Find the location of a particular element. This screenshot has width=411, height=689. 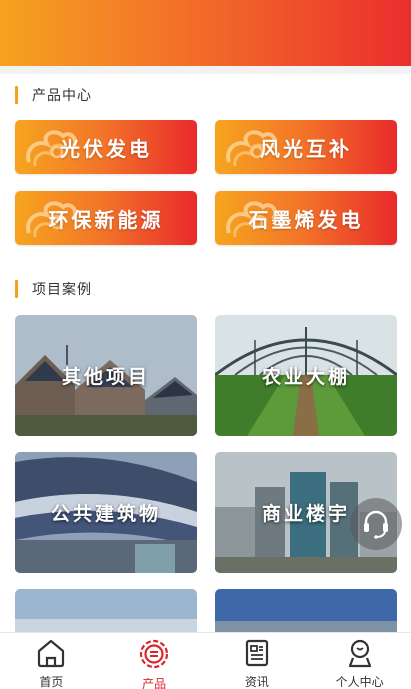

case-label: 公共建筑物 is located at coordinates (105, 514).